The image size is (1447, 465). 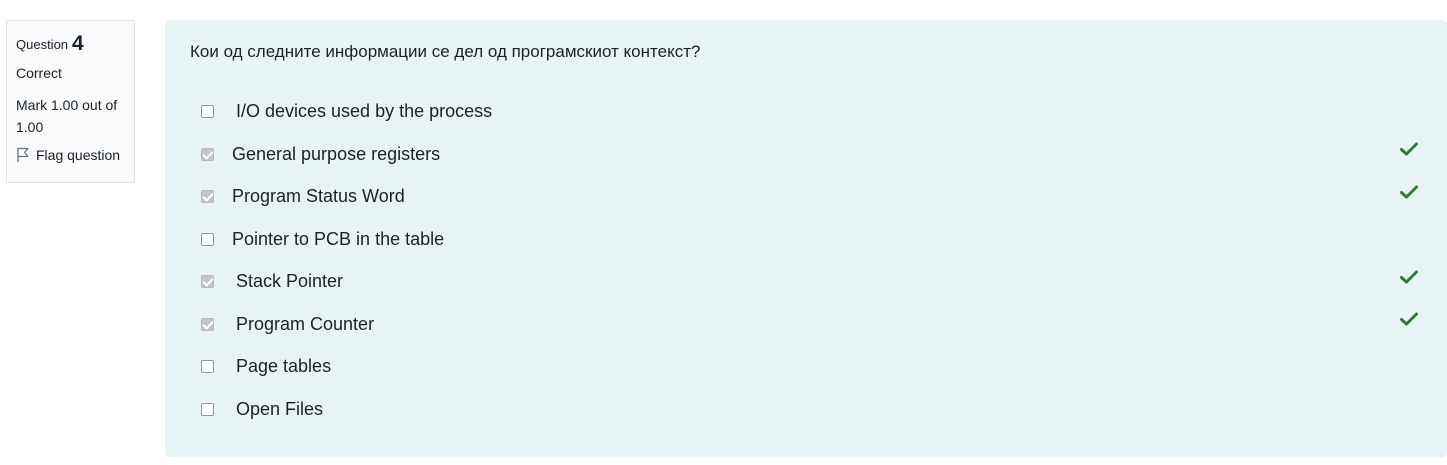 I want to click on flag-question-label: Flag question, so click(x=78, y=155).